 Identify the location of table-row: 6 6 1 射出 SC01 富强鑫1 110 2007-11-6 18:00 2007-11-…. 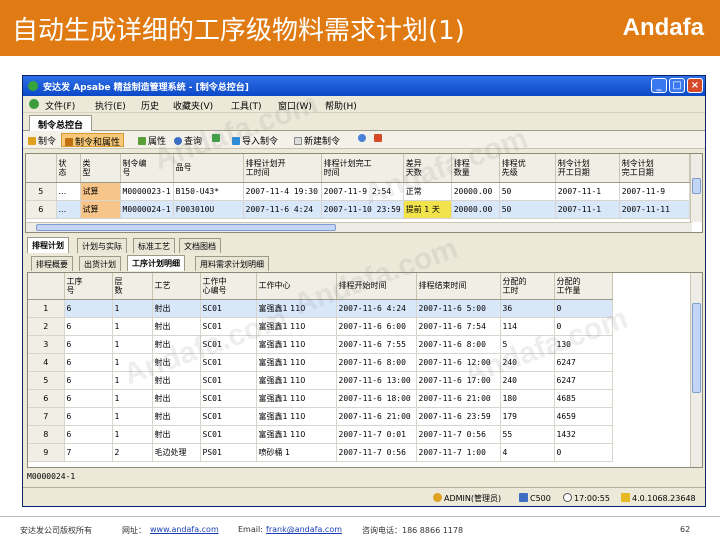
(320, 398).